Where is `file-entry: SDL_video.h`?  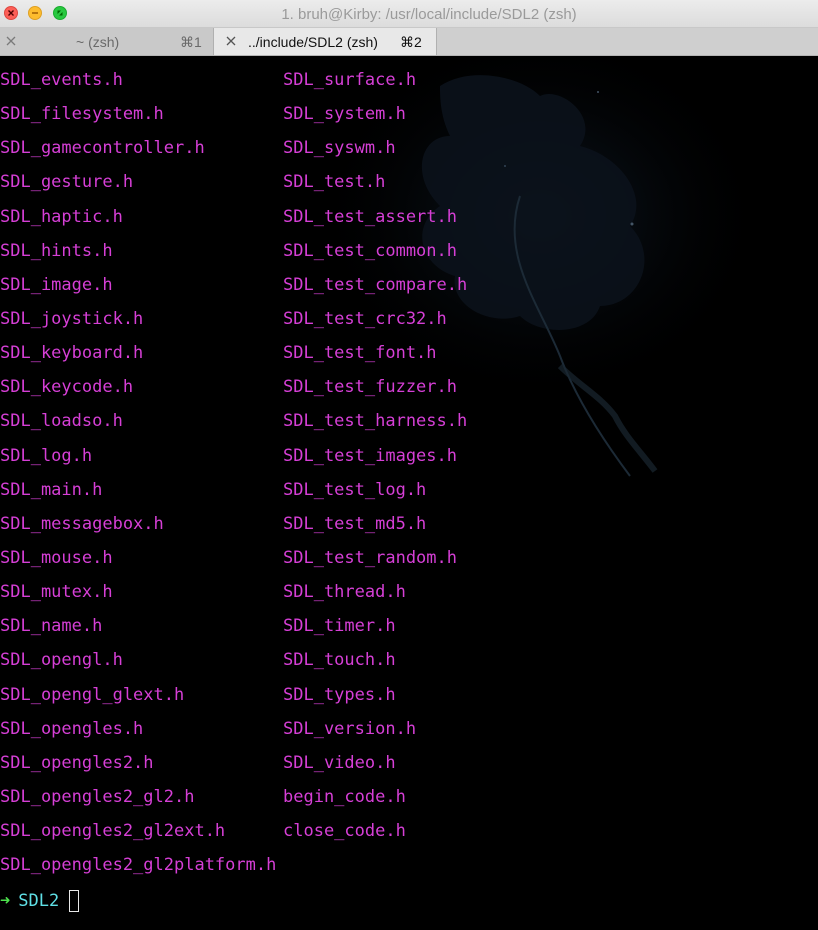
file-entry: SDL_video.h is located at coordinates (339, 762).